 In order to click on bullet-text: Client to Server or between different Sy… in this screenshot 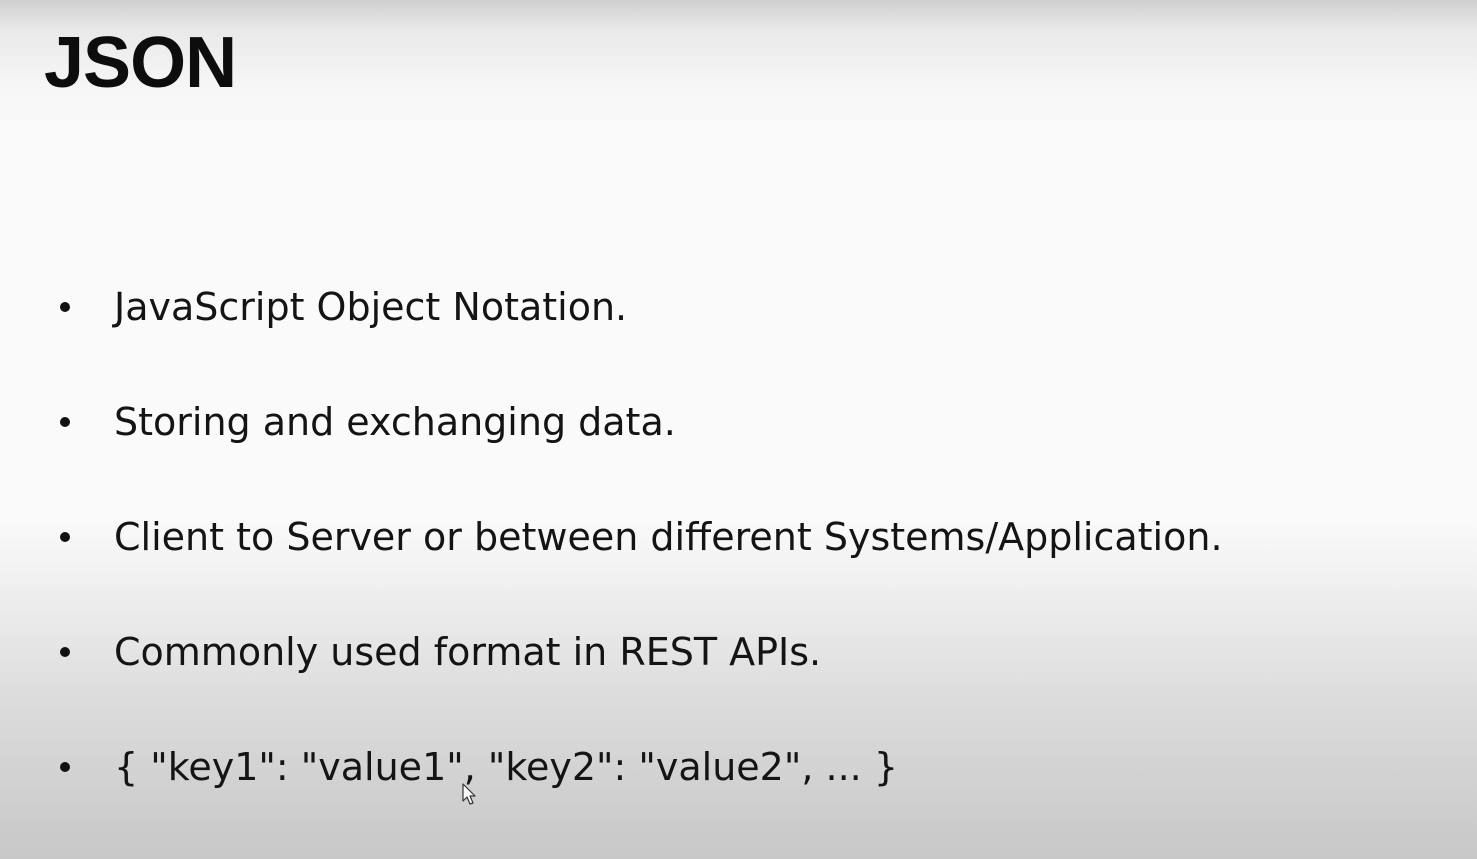, I will do `click(668, 537)`.